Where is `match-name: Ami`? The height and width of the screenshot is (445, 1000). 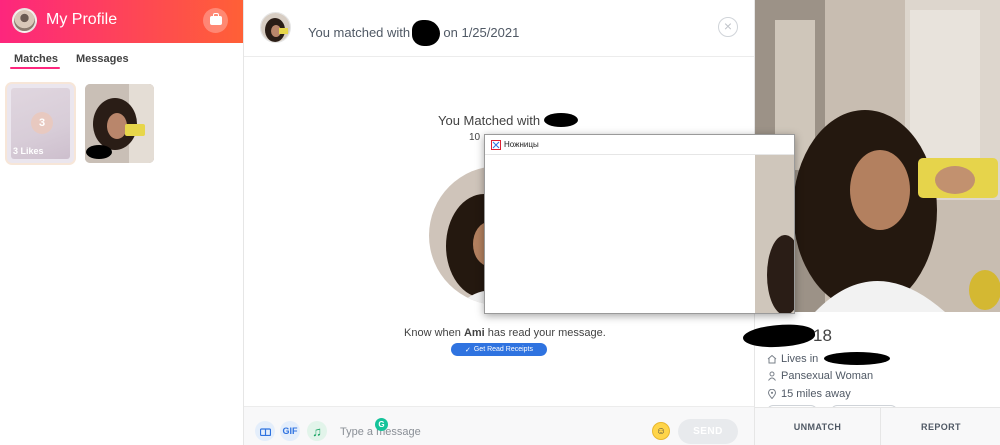
match-name: Ami is located at coordinates (474, 333).